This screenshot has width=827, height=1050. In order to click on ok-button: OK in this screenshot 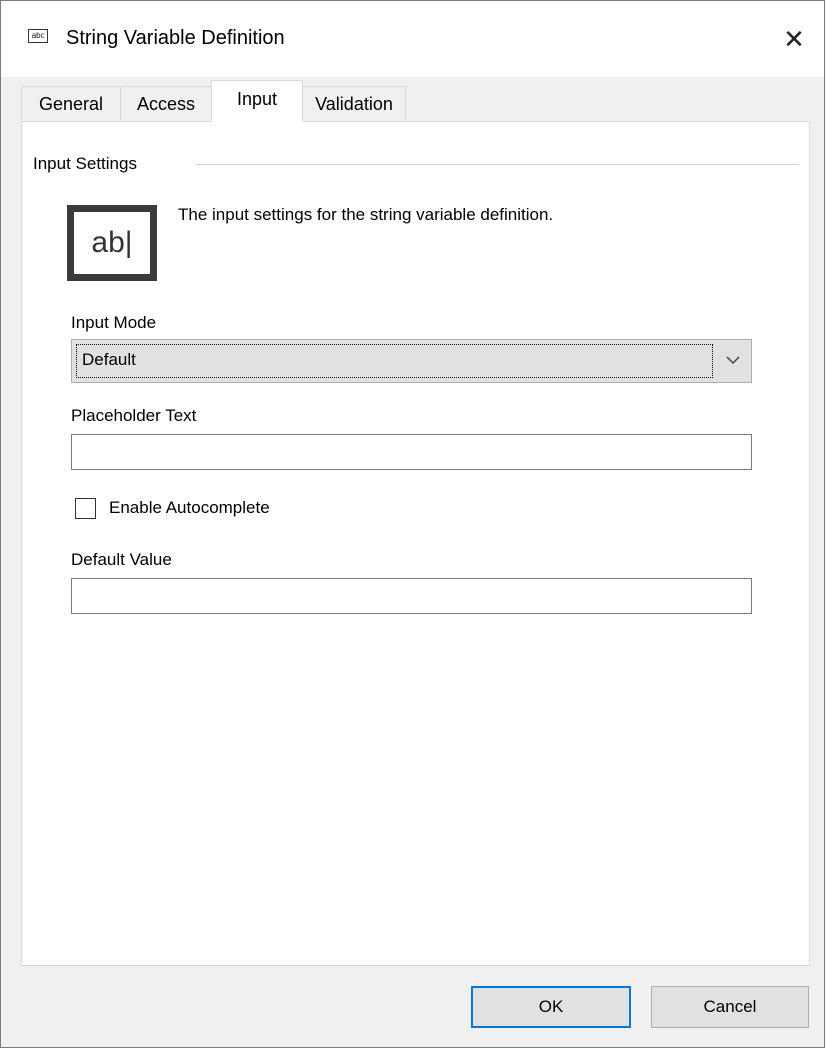, I will do `click(551, 1007)`.